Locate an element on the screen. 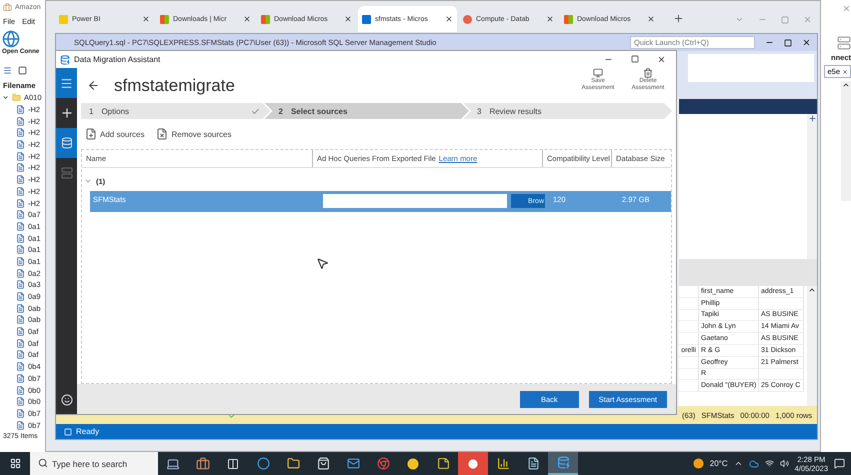 This screenshot has width=851, height=475. notepad-icon is located at coordinates (533, 463).